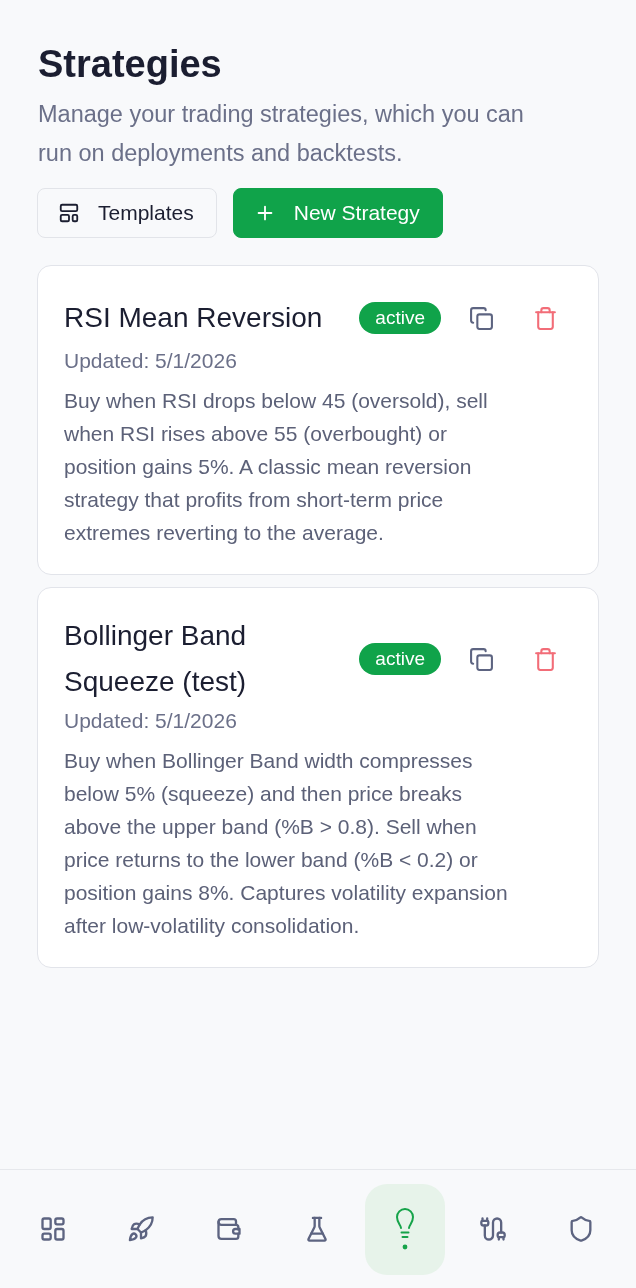 This screenshot has height=1288, width=636. I want to click on layout-icon, so click(69, 213).